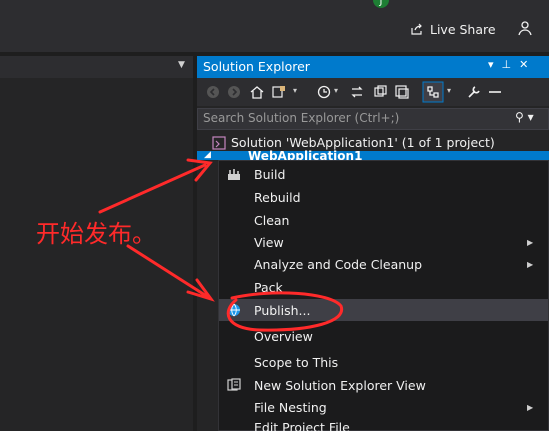 The width and height of the screenshot is (549, 431). I want to click on editor-tab-bar, so click(96, 67).